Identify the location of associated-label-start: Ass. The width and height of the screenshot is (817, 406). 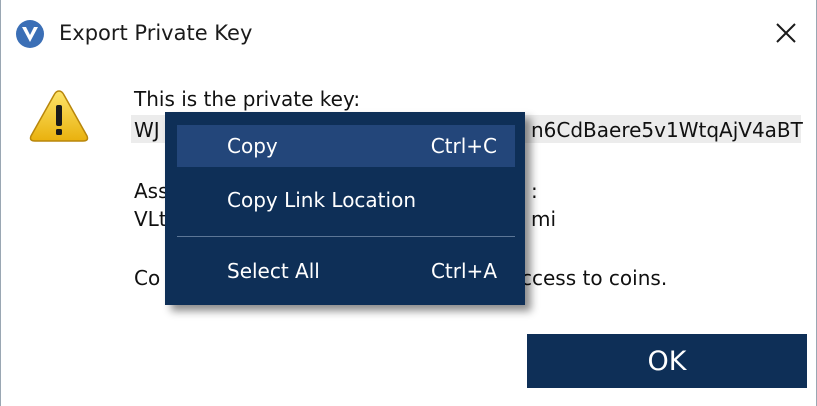
(151, 191).